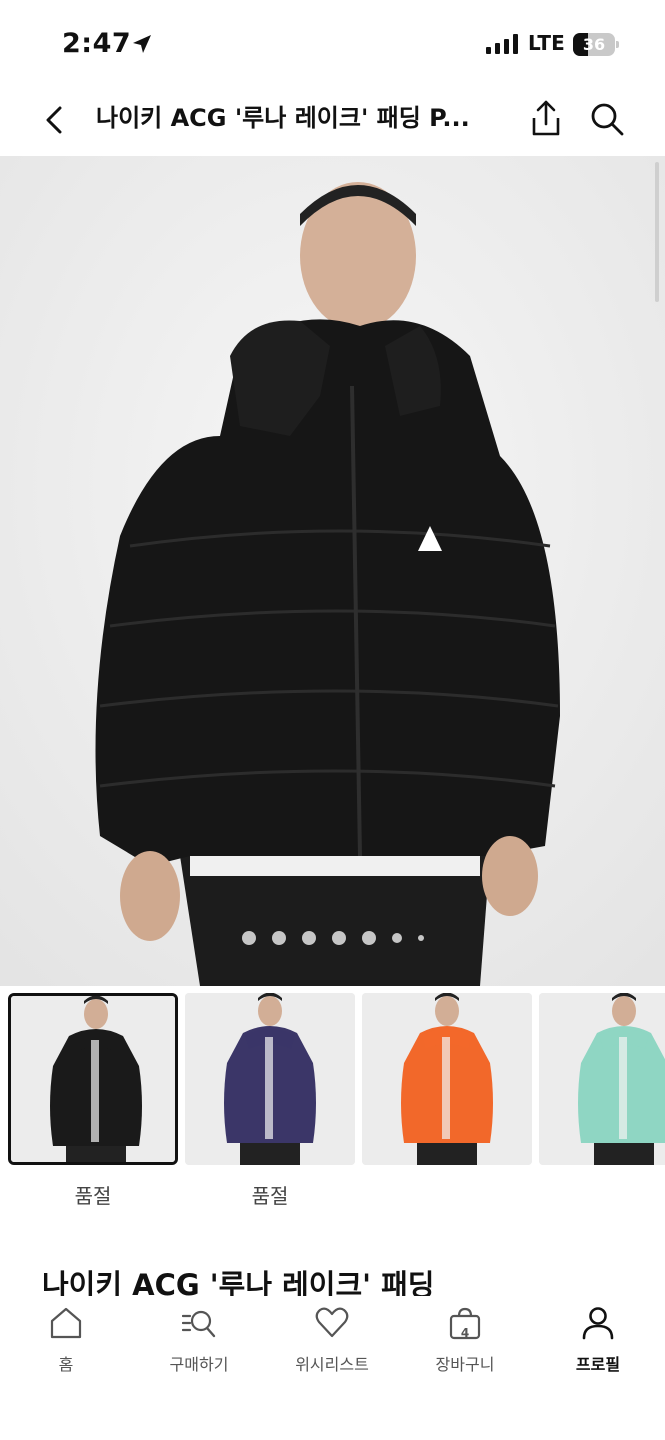 Image resolution: width=665 pixels, height=1440 pixels. What do you see at coordinates (142, 44) in the screenshot?
I see `location-arrow-icon` at bounding box center [142, 44].